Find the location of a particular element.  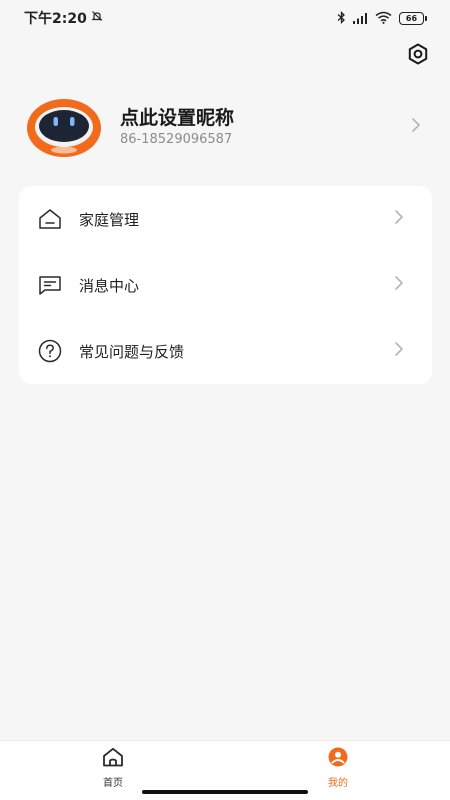

profile-tab-icon is located at coordinates (338, 759).